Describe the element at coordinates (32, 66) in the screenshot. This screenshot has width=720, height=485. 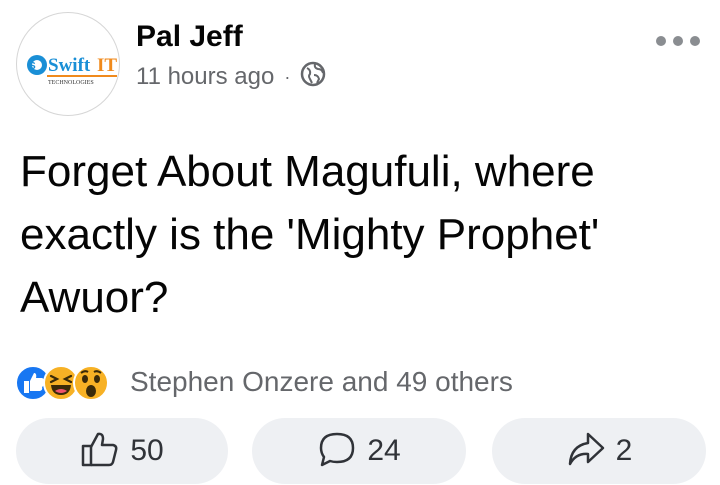
I see `svg-text: S` at that location.